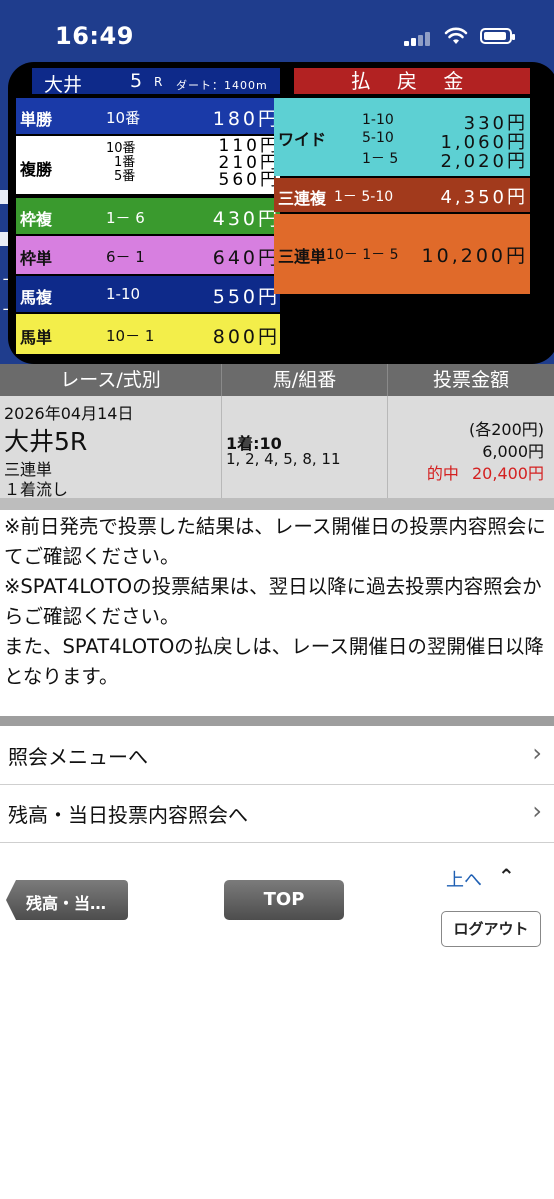  I want to click on bet-combination: 5-10, so click(378, 138).